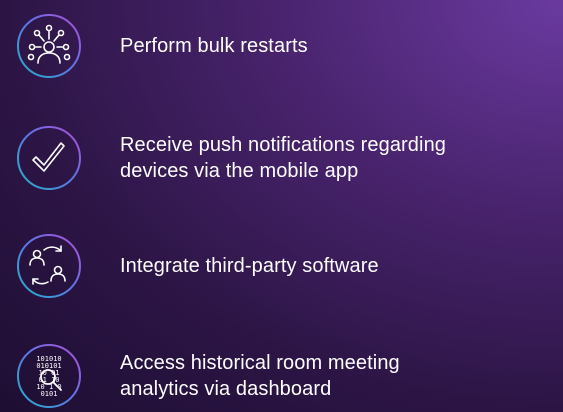 Image resolution: width=563 pixels, height=412 pixels. Describe the element at coordinates (49, 158) in the screenshot. I see `checkmark-icon` at that location.